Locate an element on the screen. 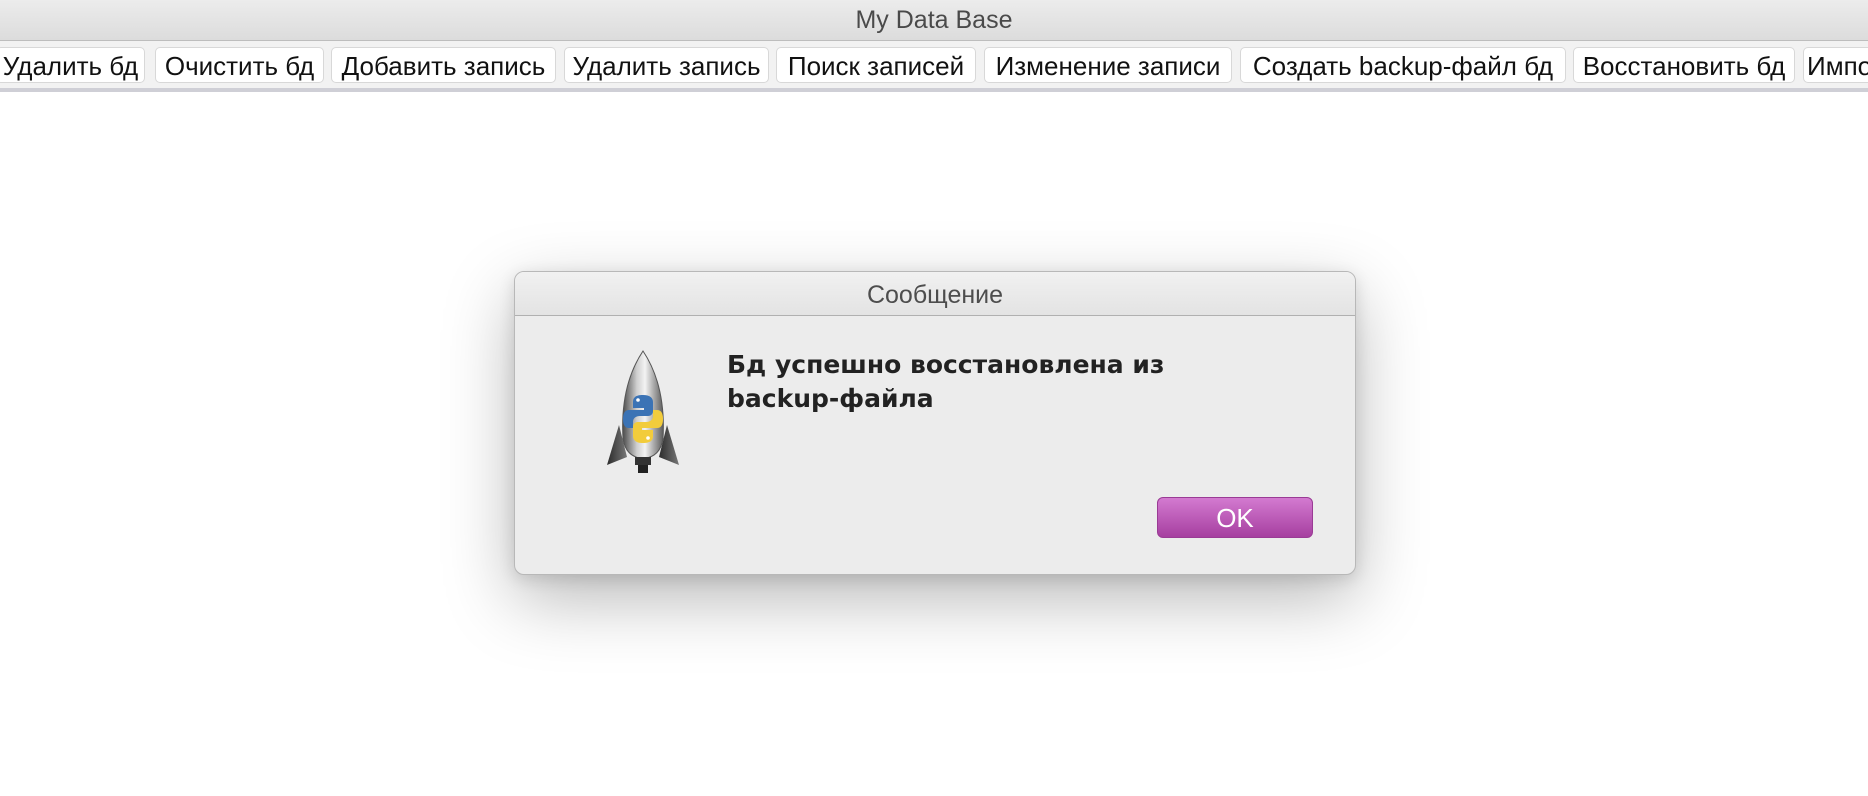 The height and width of the screenshot is (796, 1868). dialog-message: Бд успешно восстановлена из backup-файла is located at coordinates (947, 382).